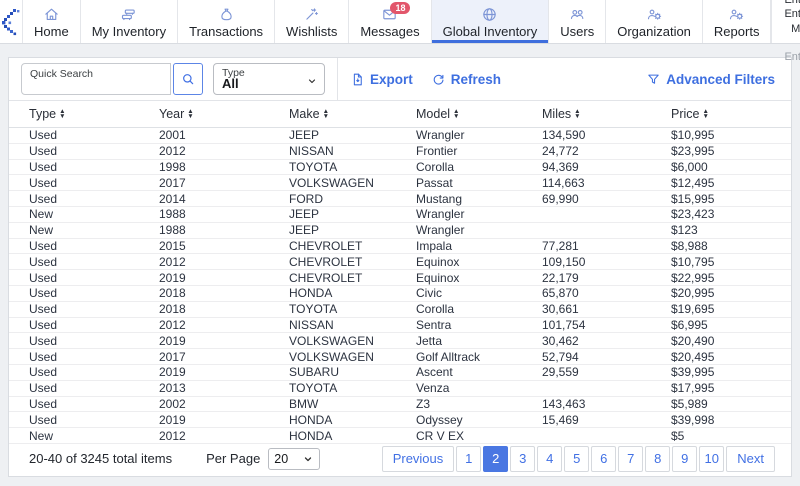  Describe the element at coordinates (678, 435) in the screenshot. I see `cell-price: $5` at that location.